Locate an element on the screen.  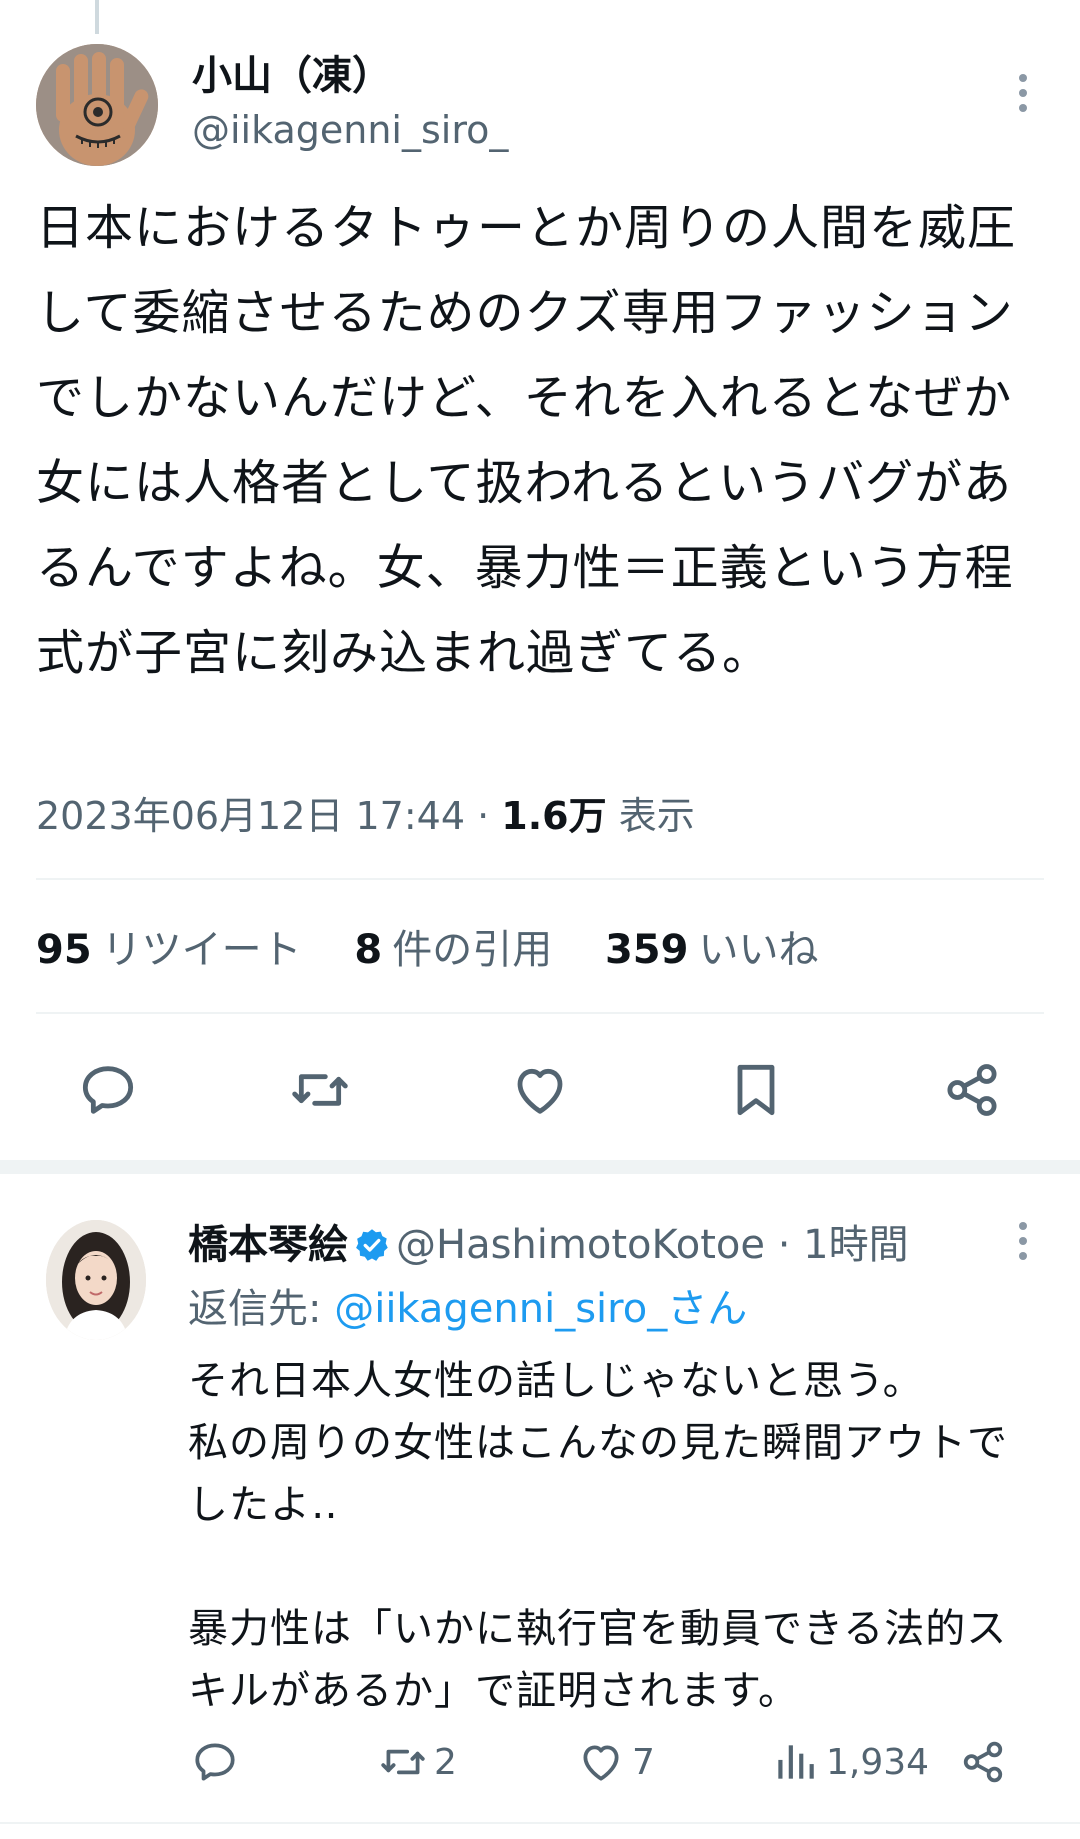
retweets-stat: 95 リツイート is located at coordinates (169, 950).